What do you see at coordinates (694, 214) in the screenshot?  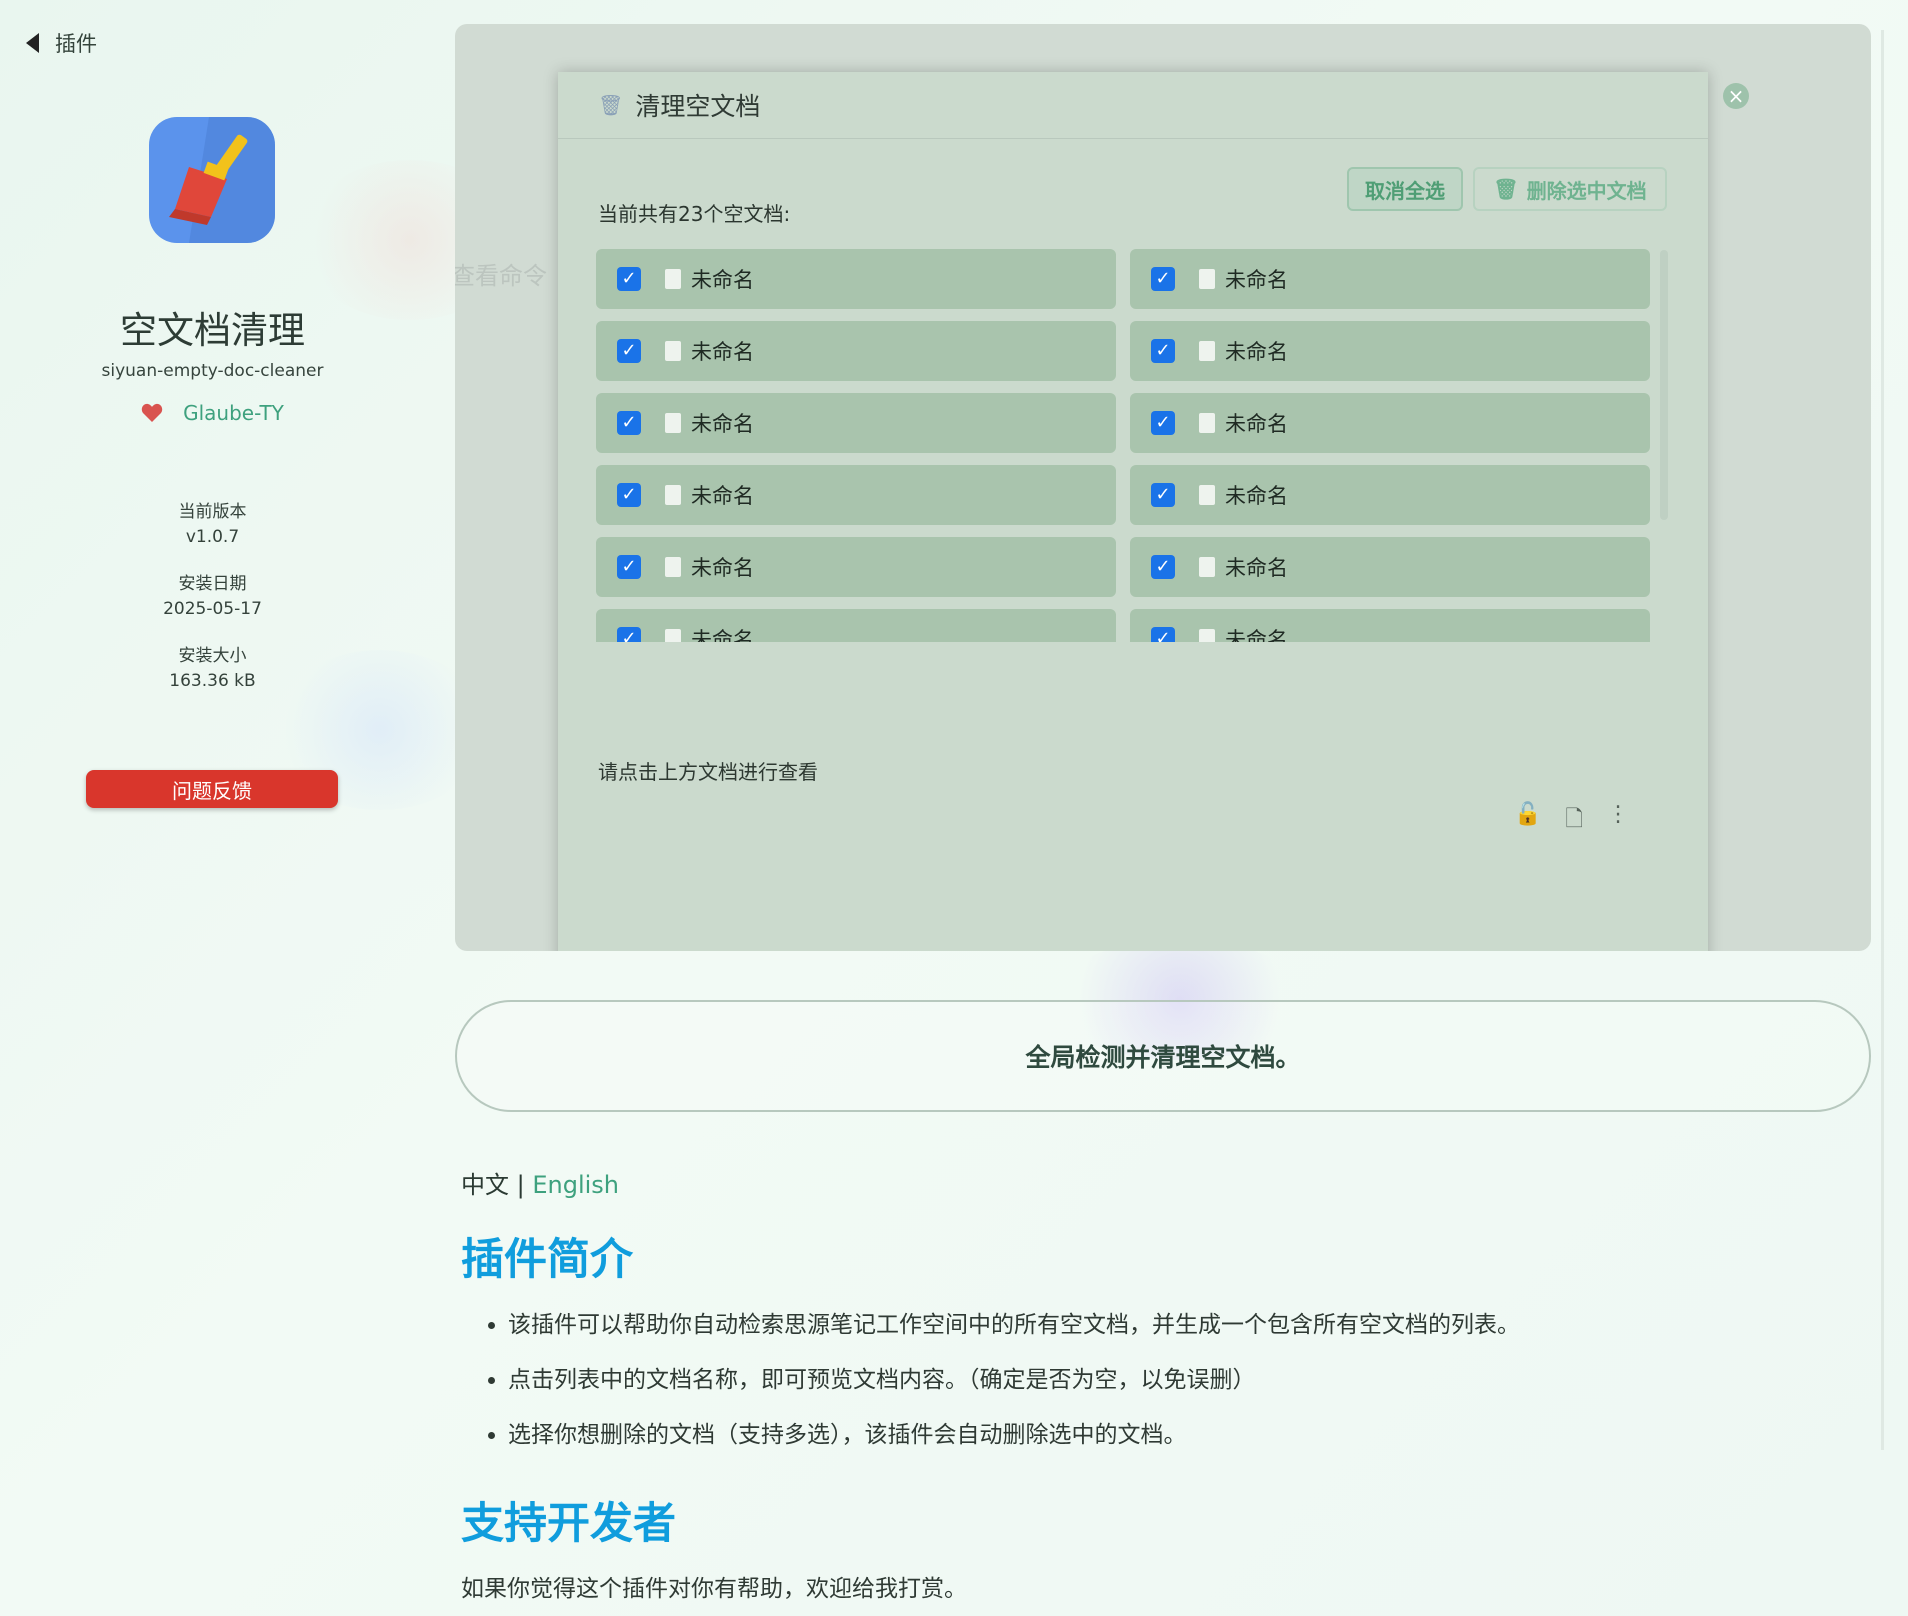 I see `doc-count-text: 当前共有23个空文档:` at bounding box center [694, 214].